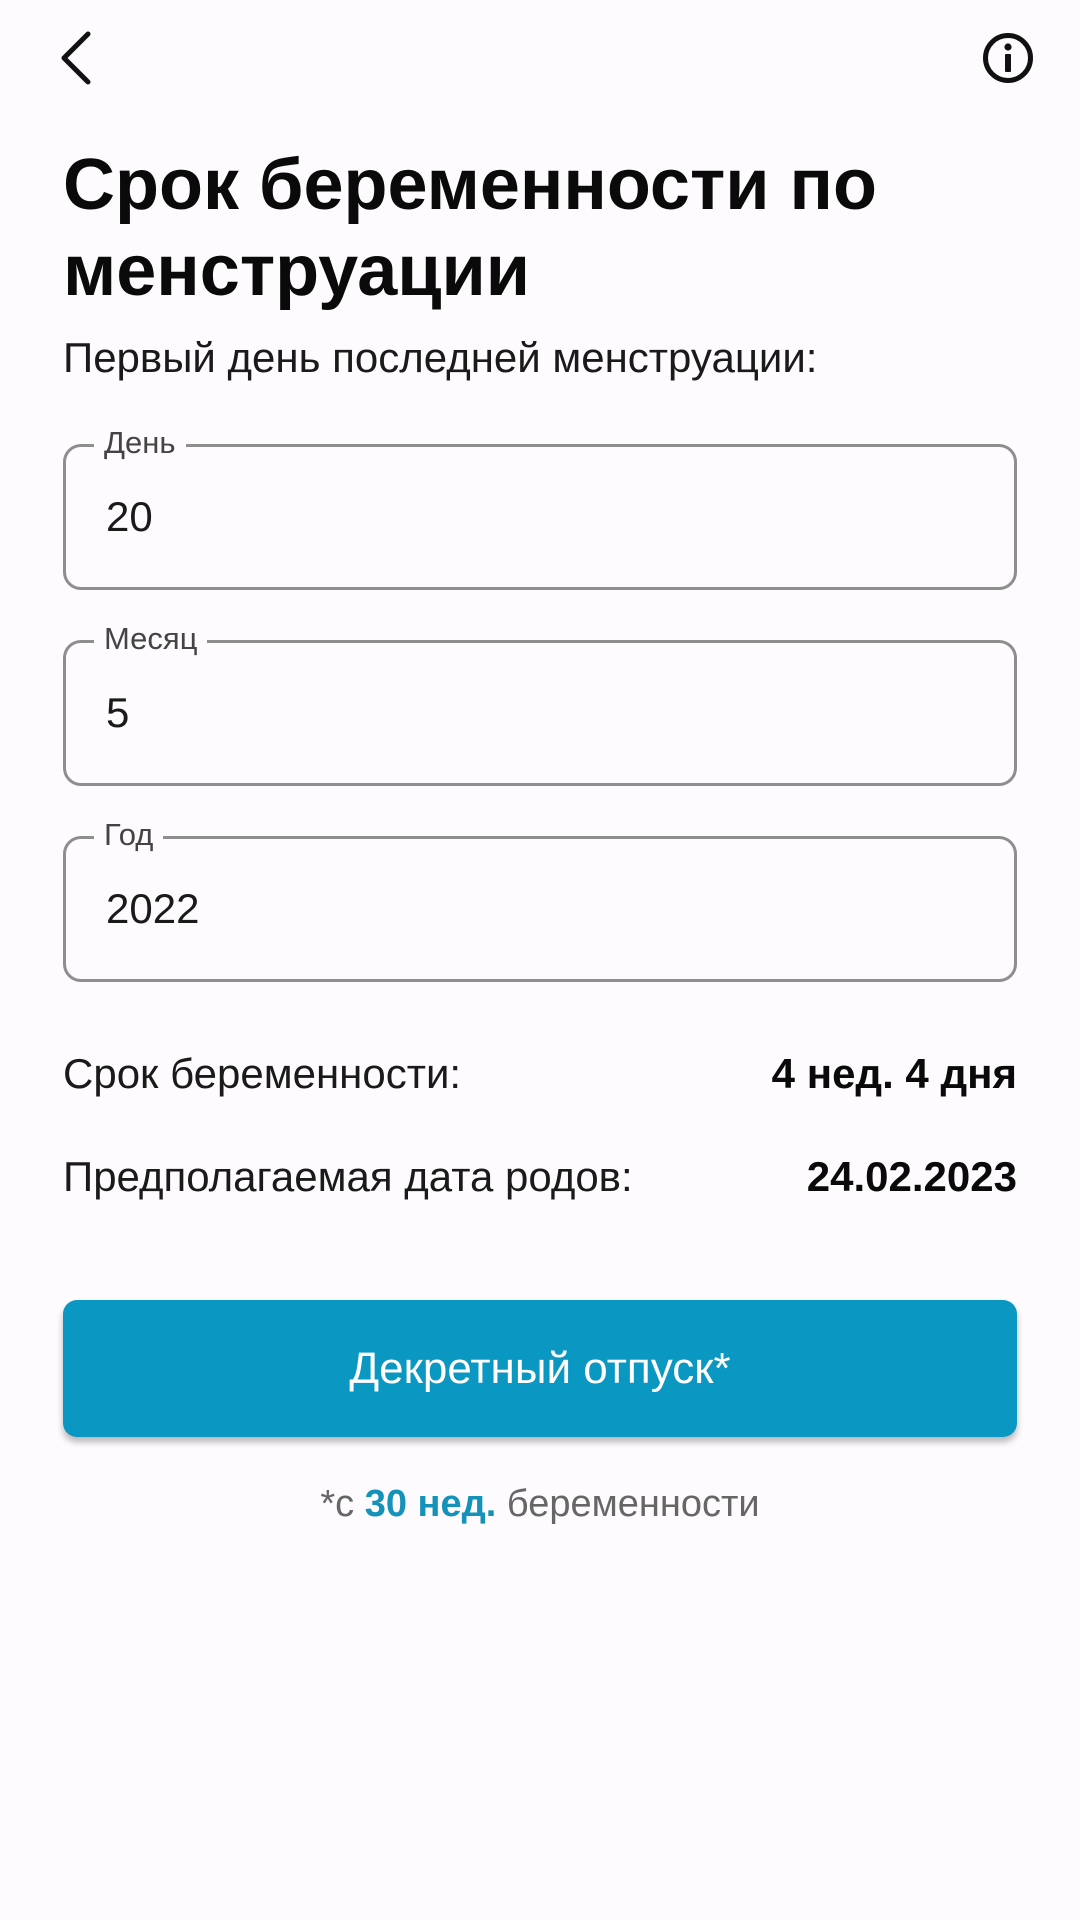 The image size is (1080, 1920). I want to click on footnote-highlight: 30 нед., so click(430, 1504).